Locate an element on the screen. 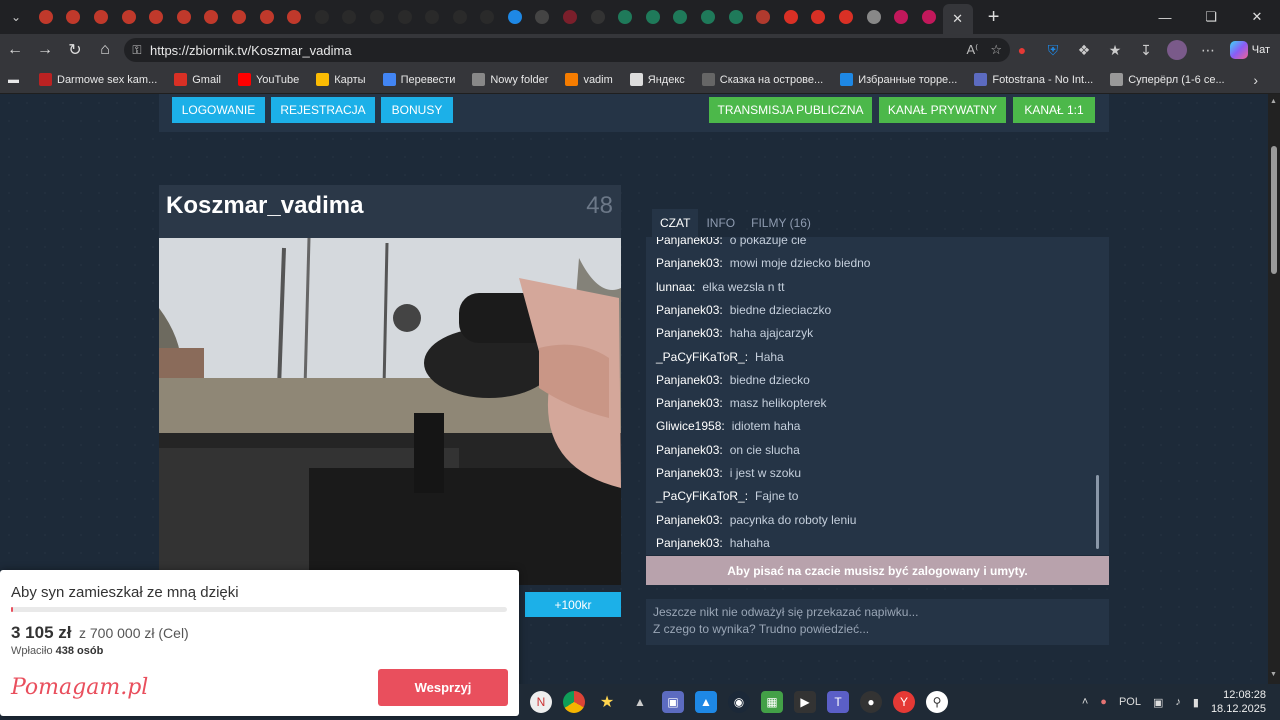 The image size is (1280, 720). bookmark-item: vadim is located at coordinates (589, 79).